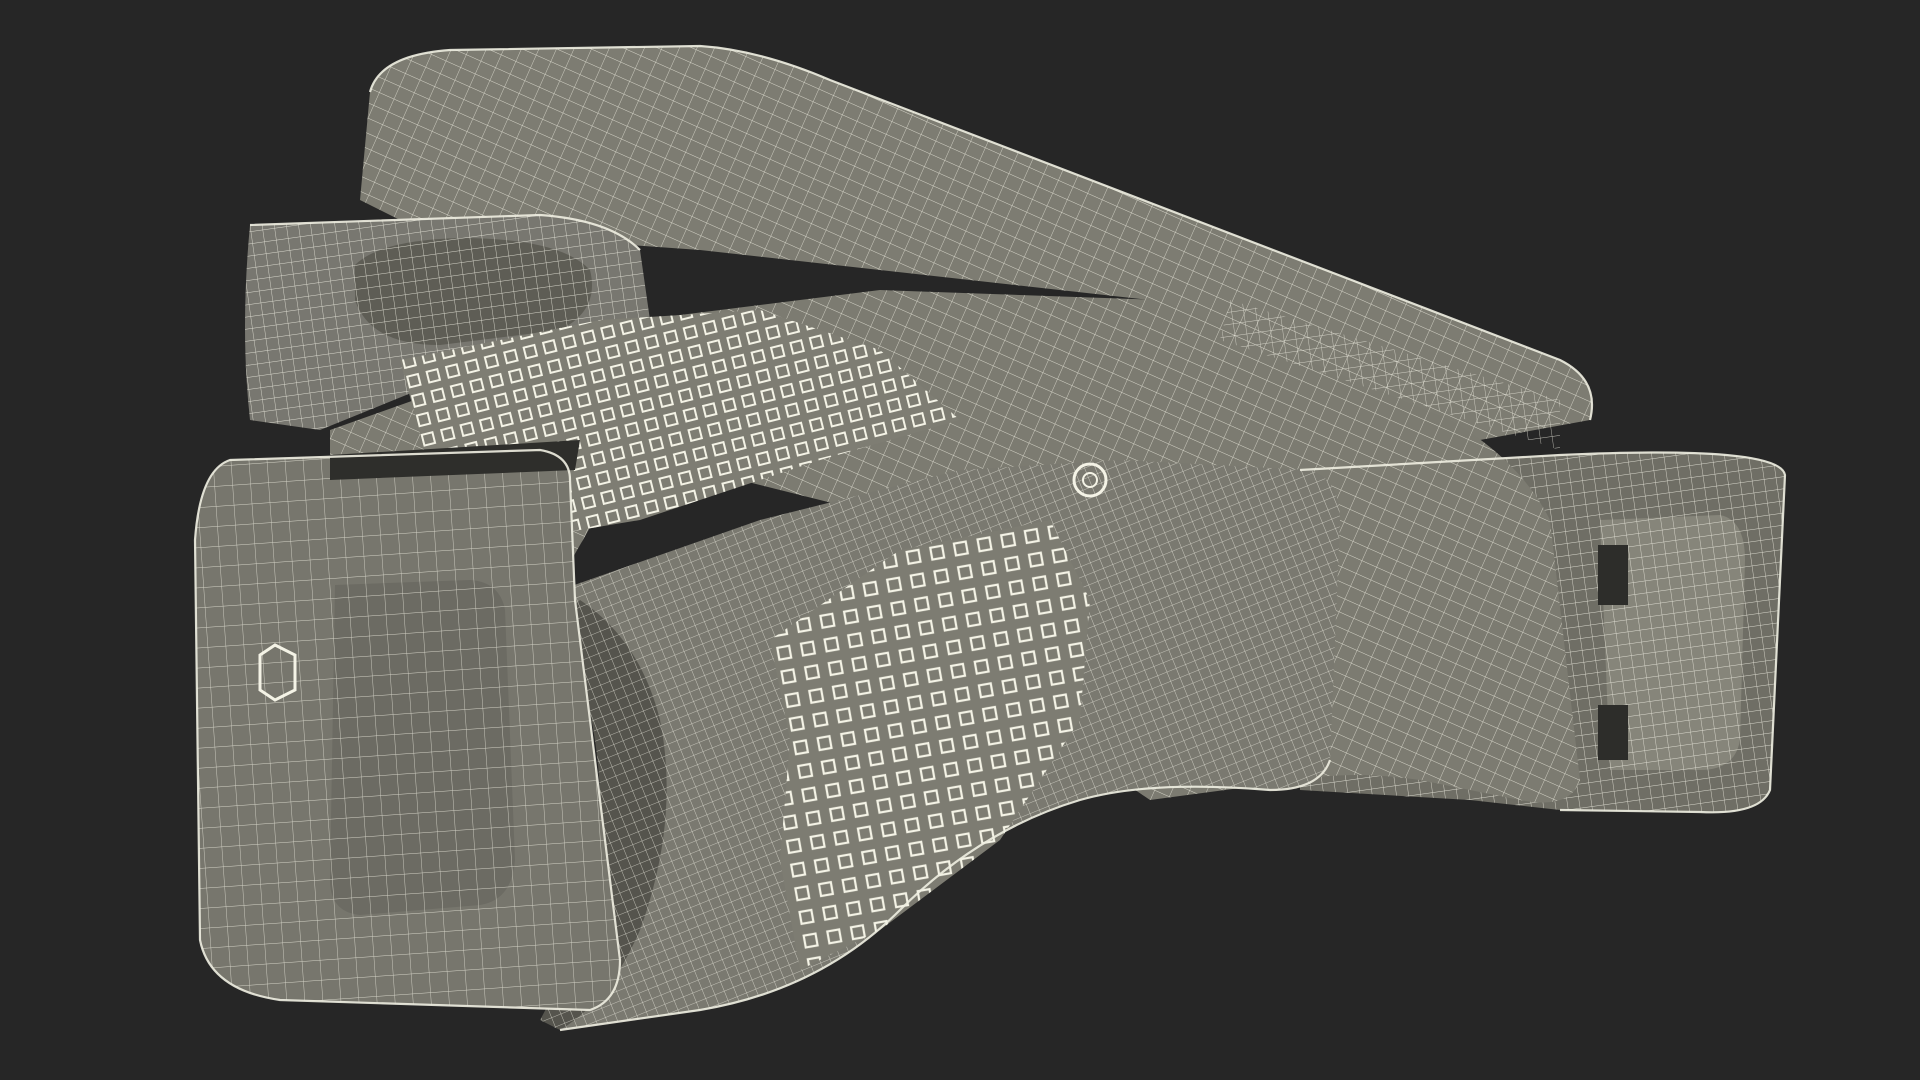  What do you see at coordinates (407, 725) in the screenshot?
I see `magazine-baseplate` at bounding box center [407, 725].